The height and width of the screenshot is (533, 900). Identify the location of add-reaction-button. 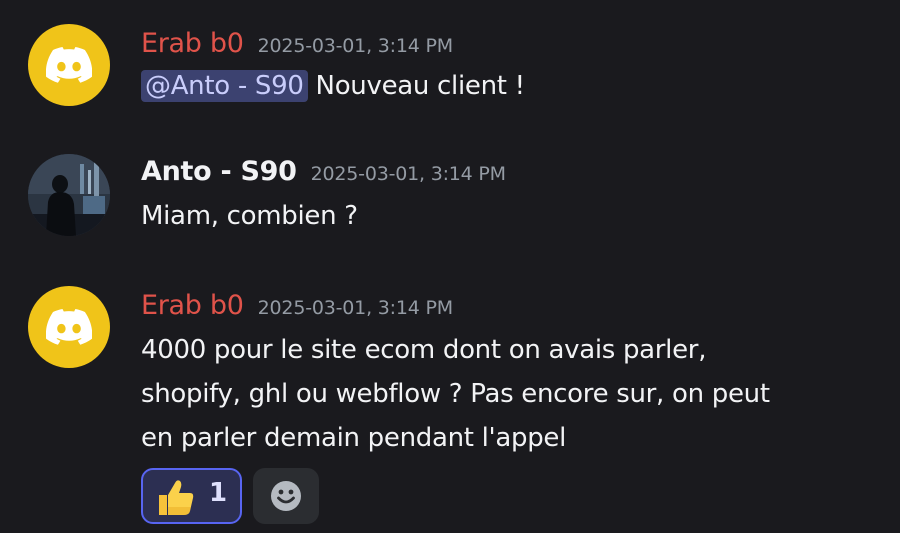
(286, 496).